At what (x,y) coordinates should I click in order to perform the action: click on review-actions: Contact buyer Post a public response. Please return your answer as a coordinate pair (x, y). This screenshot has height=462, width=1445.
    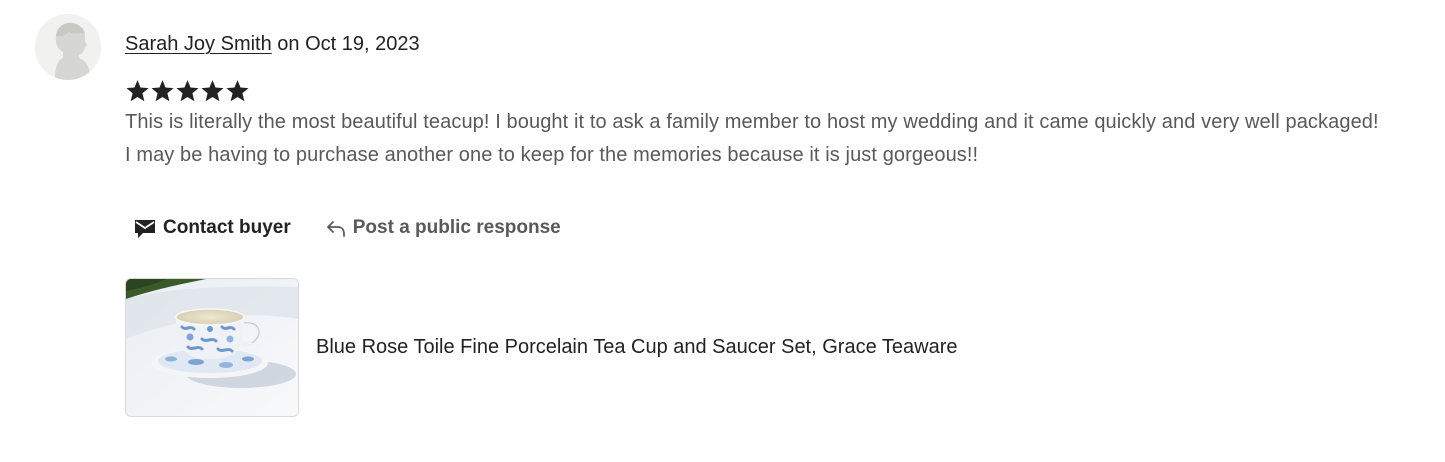
    Looking at the image, I should click on (347, 228).